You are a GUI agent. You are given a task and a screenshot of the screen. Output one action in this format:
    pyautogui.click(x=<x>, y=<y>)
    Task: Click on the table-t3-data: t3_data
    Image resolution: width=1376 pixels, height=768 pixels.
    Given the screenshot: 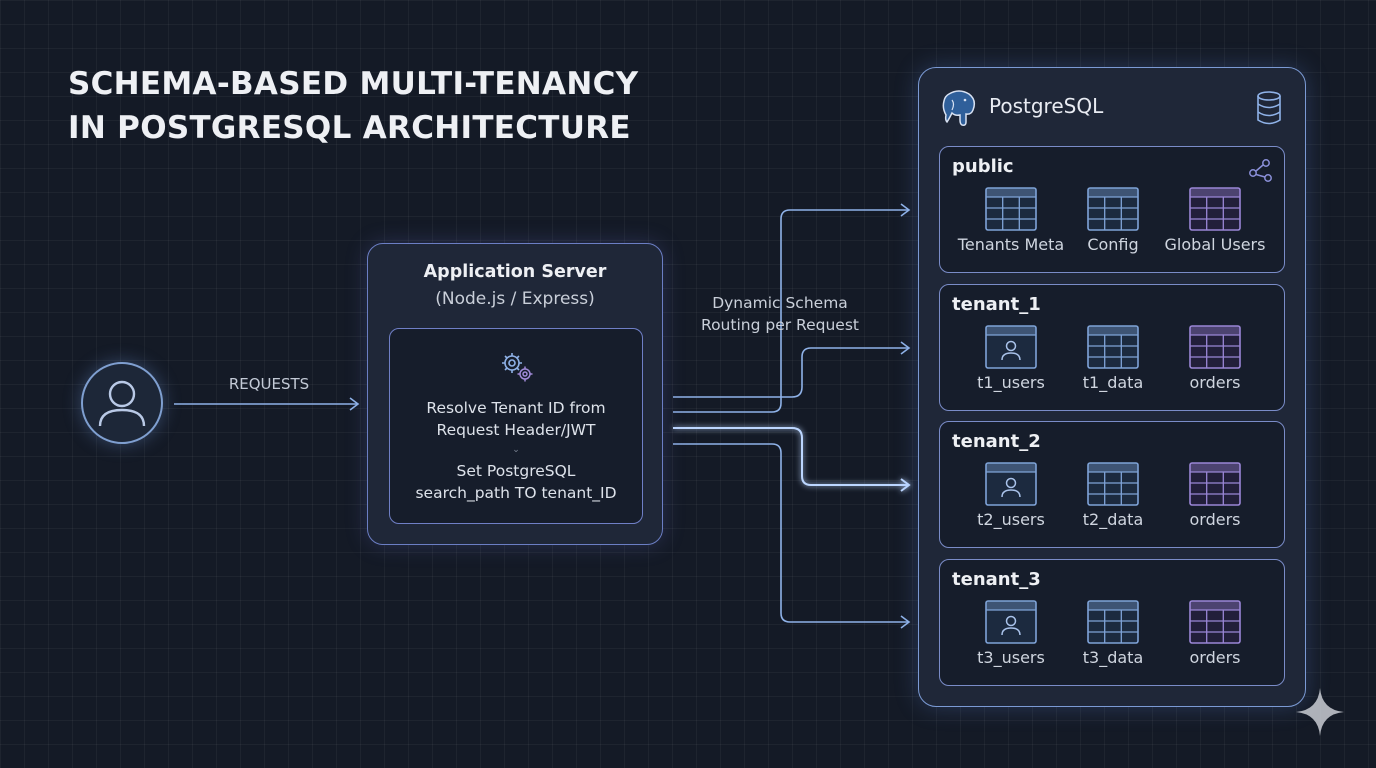 What is the action you would take?
    pyautogui.click(x=1113, y=633)
    